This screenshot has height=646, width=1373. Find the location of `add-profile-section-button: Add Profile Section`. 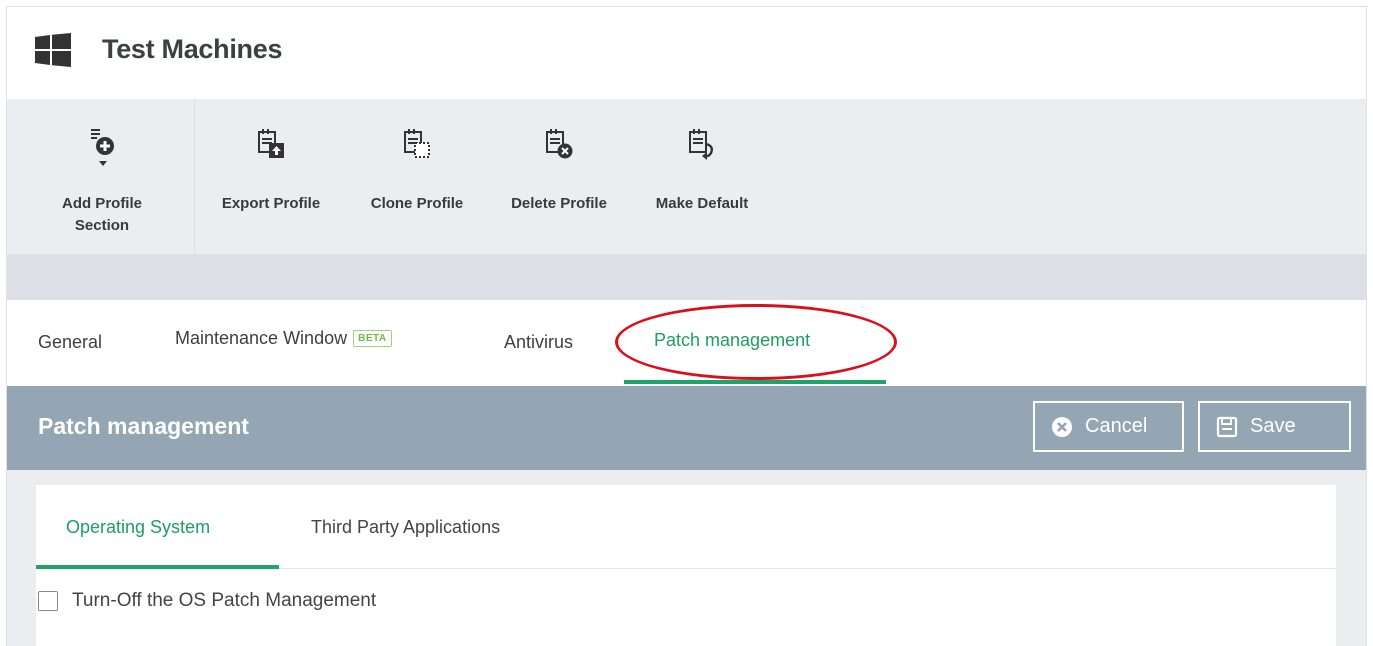

add-profile-section-button: Add Profile Section is located at coordinates (102, 177).